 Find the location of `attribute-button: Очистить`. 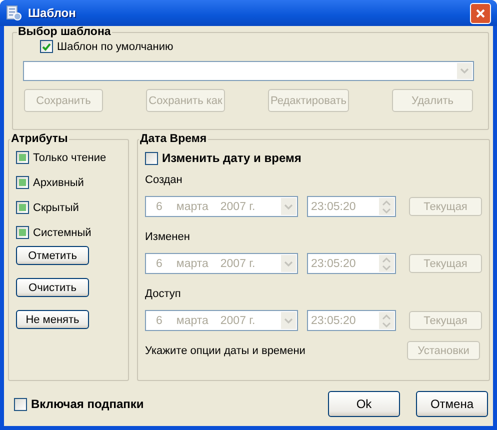

attribute-button: Очистить is located at coordinates (52, 287).